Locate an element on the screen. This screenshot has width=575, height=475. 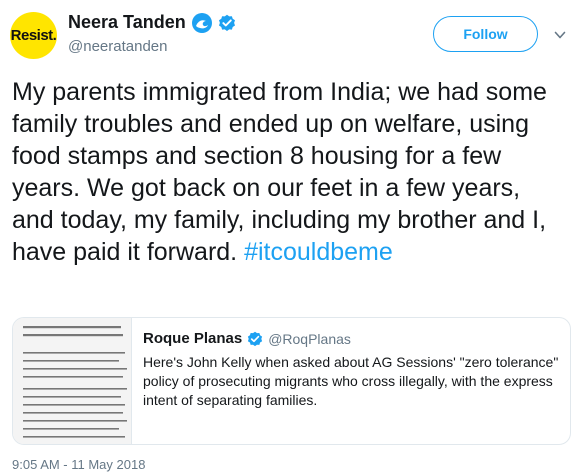
quoted-display-name: Roque Planas is located at coordinates (192, 338).